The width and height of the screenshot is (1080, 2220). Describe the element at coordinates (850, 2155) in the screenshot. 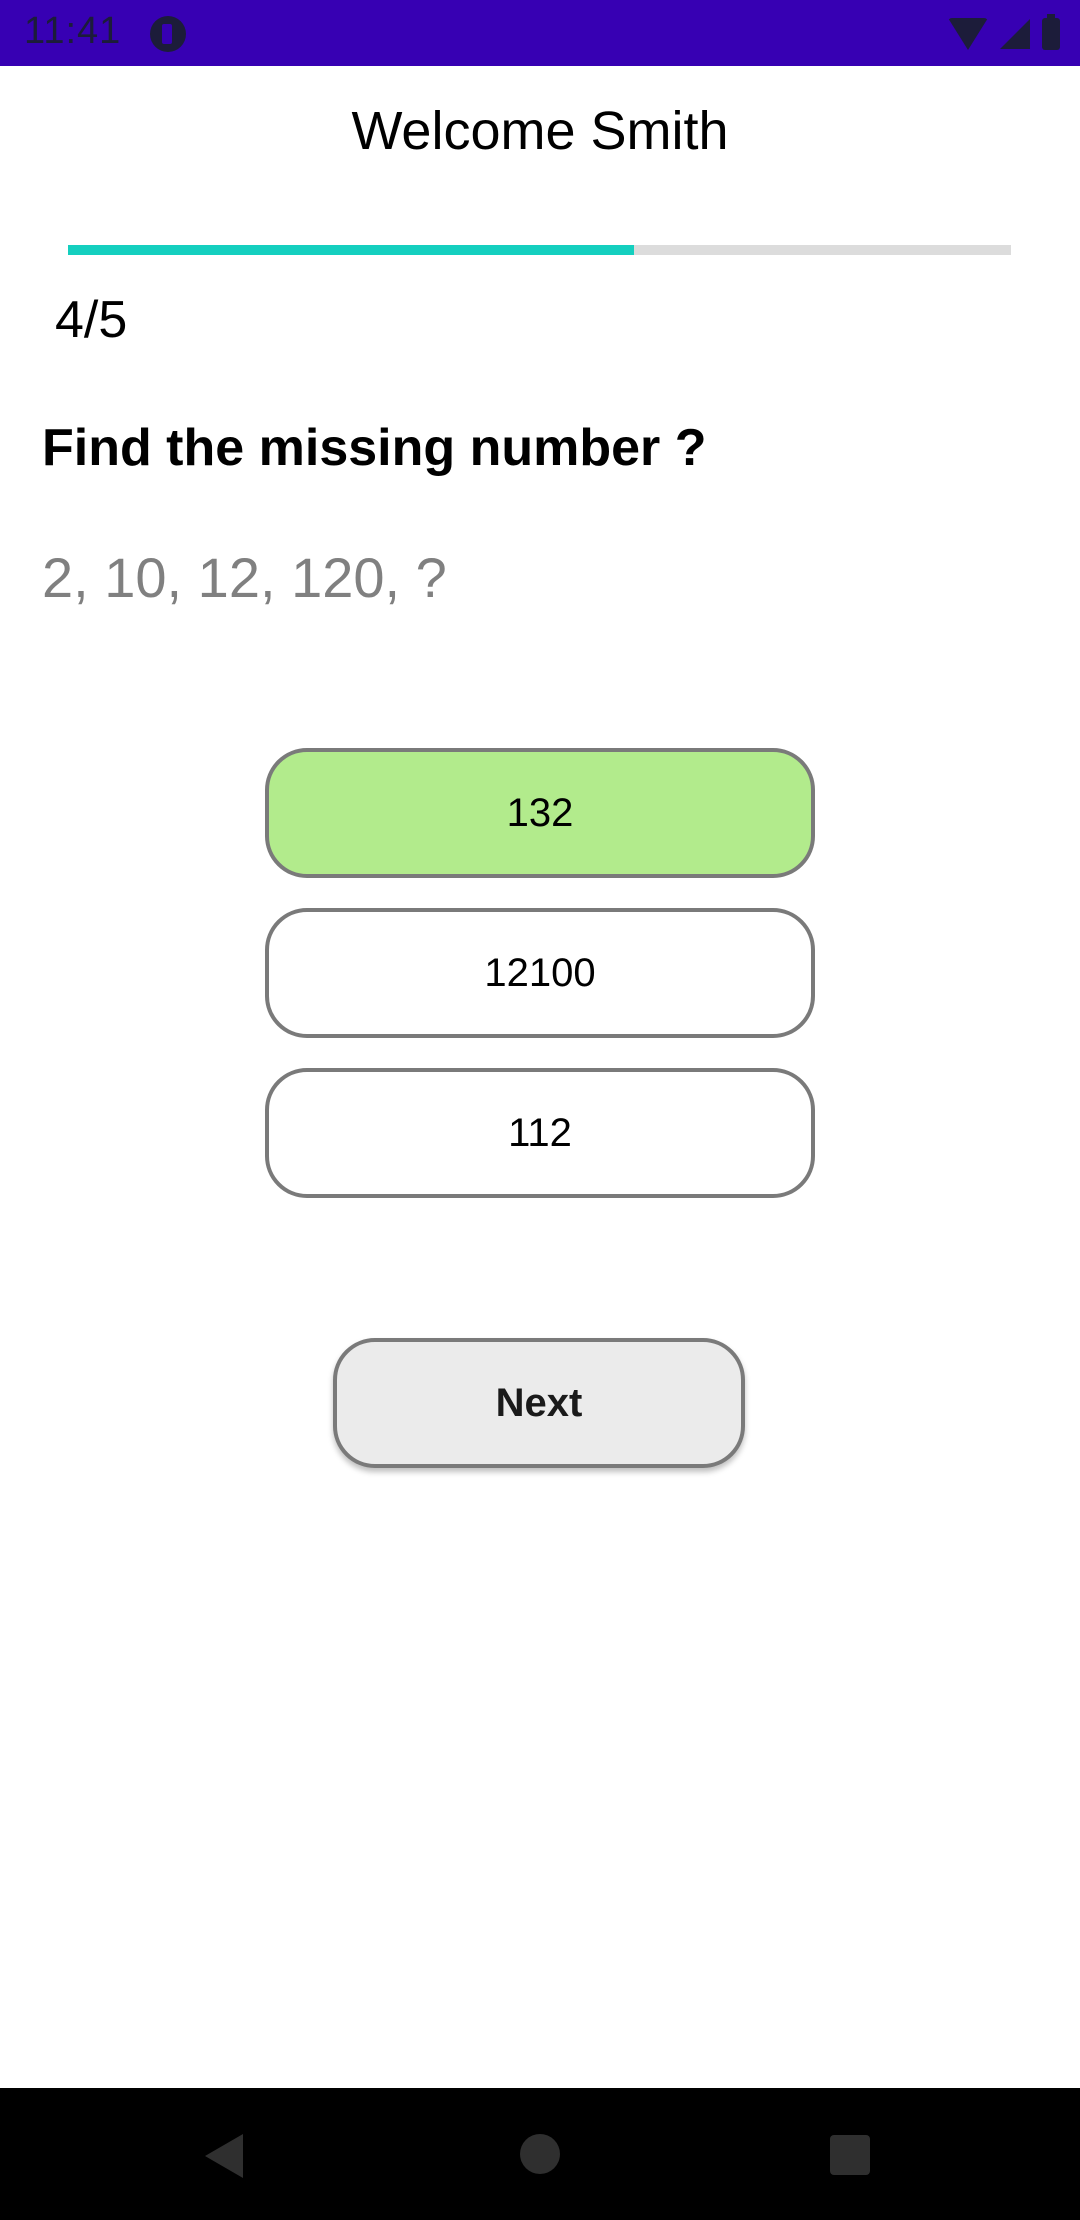

I see `recents-icon` at that location.